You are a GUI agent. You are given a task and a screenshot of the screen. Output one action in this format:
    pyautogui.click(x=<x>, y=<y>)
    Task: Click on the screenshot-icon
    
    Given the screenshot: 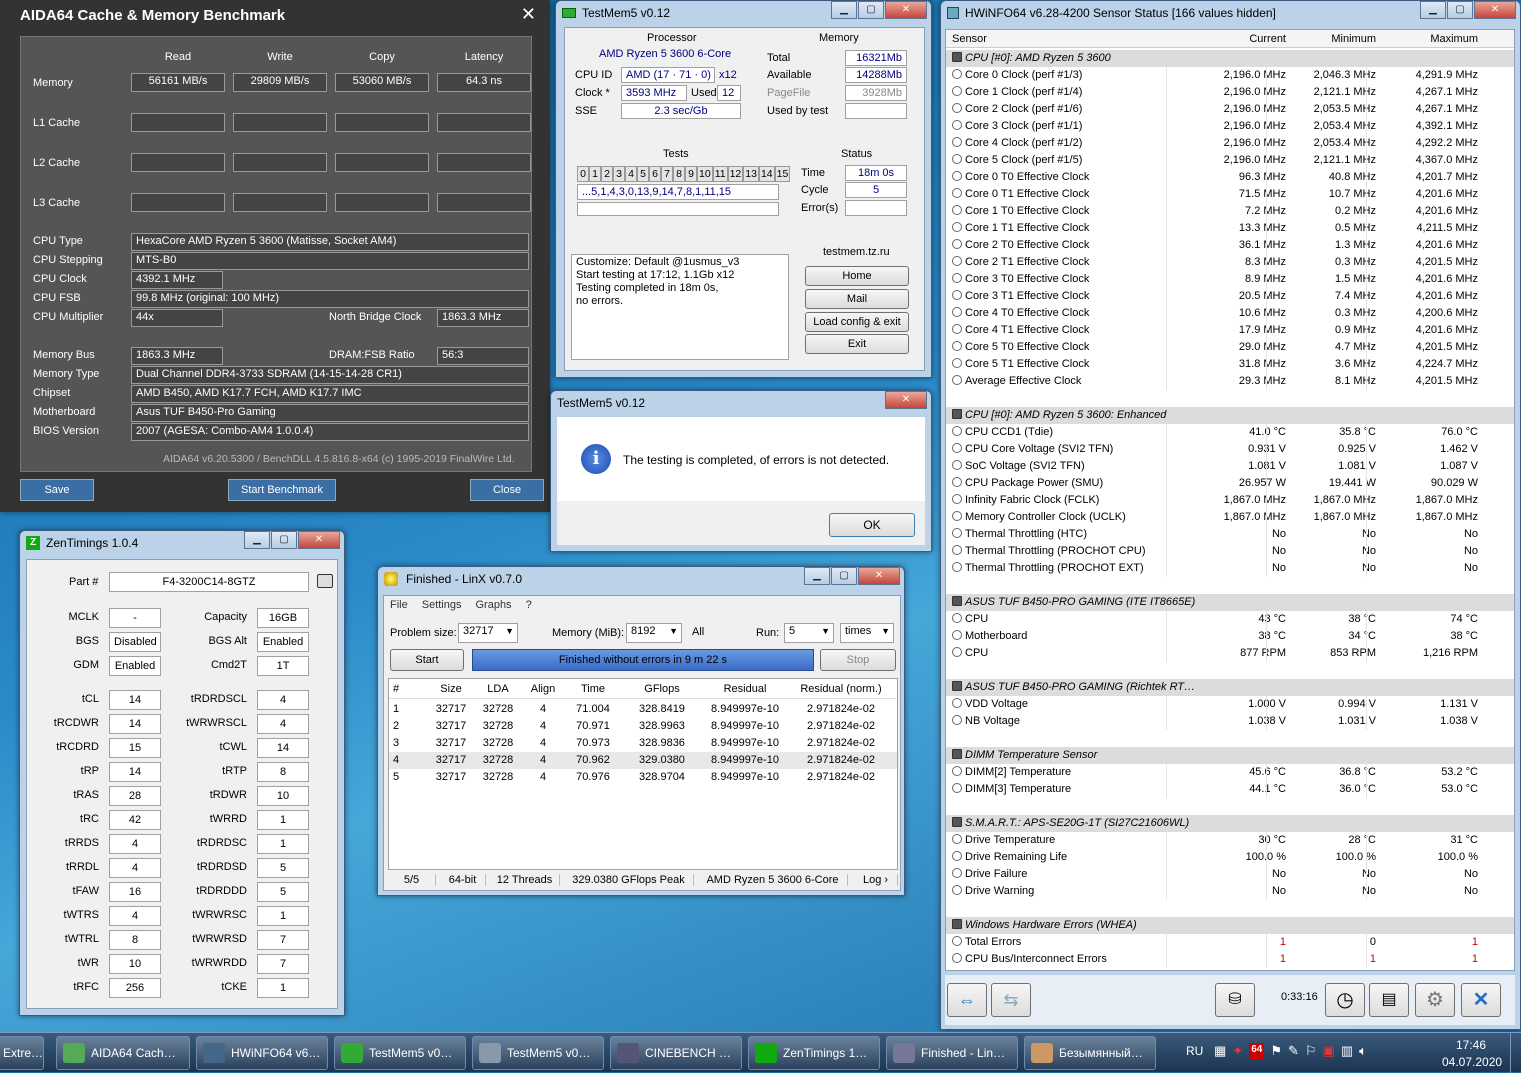 What is the action you would take?
    pyautogui.click(x=325, y=581)
    